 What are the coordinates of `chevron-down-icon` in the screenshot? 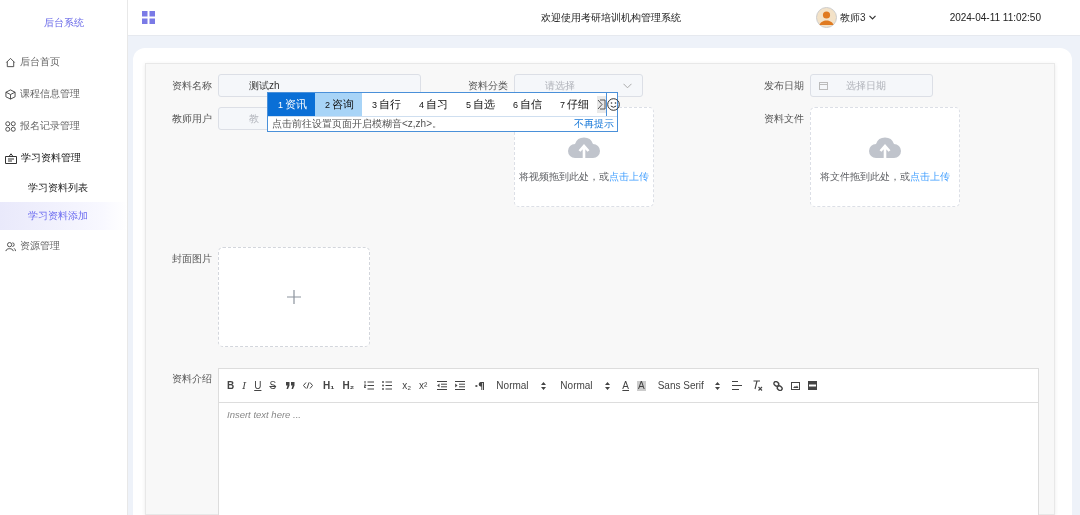 It's located at (627, 85).